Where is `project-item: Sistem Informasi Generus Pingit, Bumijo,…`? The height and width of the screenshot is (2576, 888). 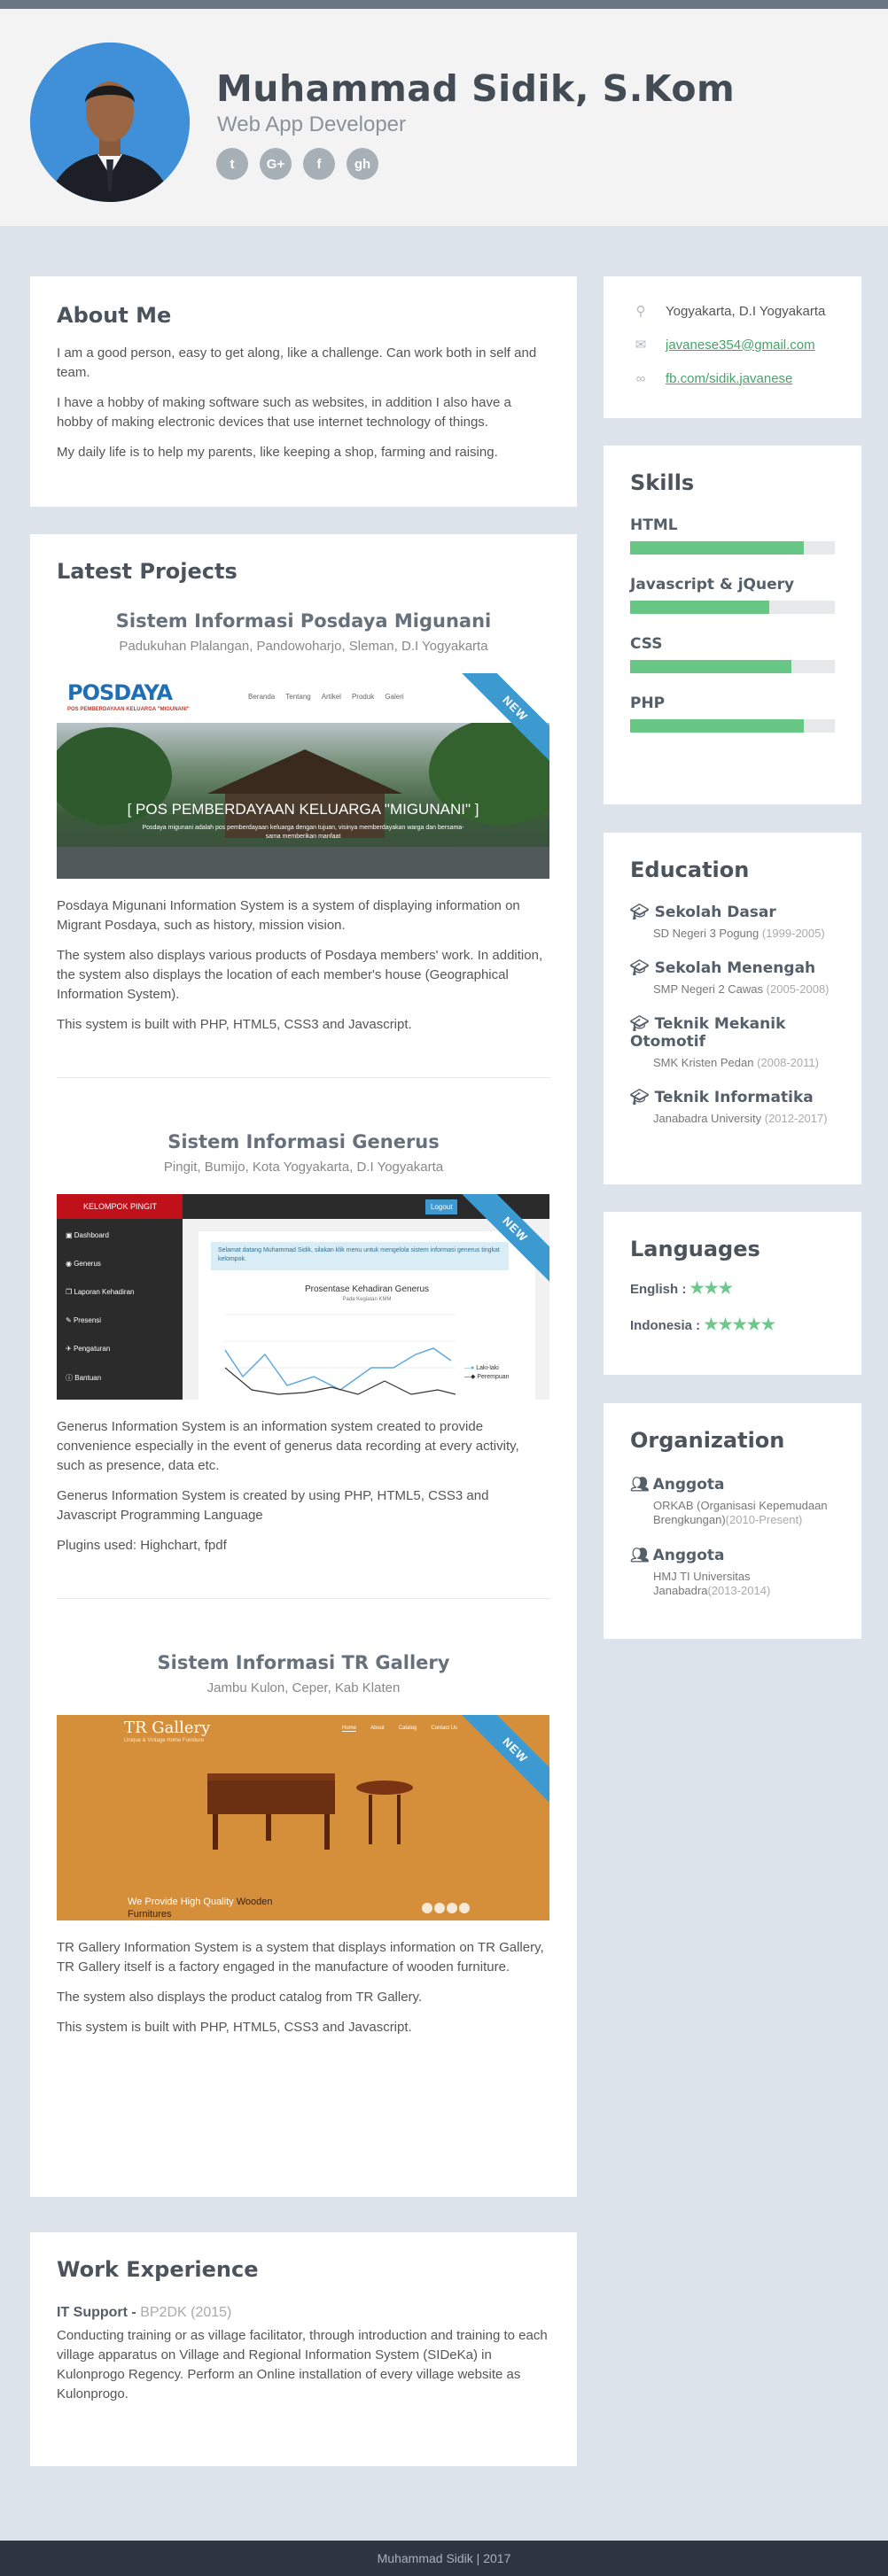
project-item: Sistem Informasi Generus Pingit, Bumijo,… is located at coordinates (303, 1343).